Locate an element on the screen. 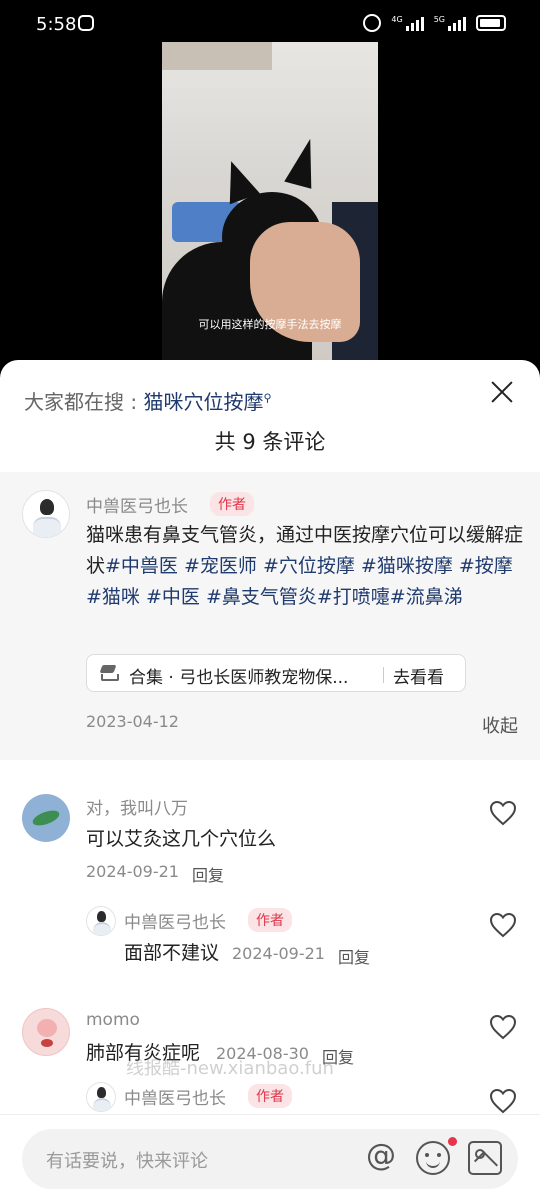 This screenshot has width=540, height=1200. comment-input: 有话要说，快来评论 @ is located at coordinates (270, 1159).